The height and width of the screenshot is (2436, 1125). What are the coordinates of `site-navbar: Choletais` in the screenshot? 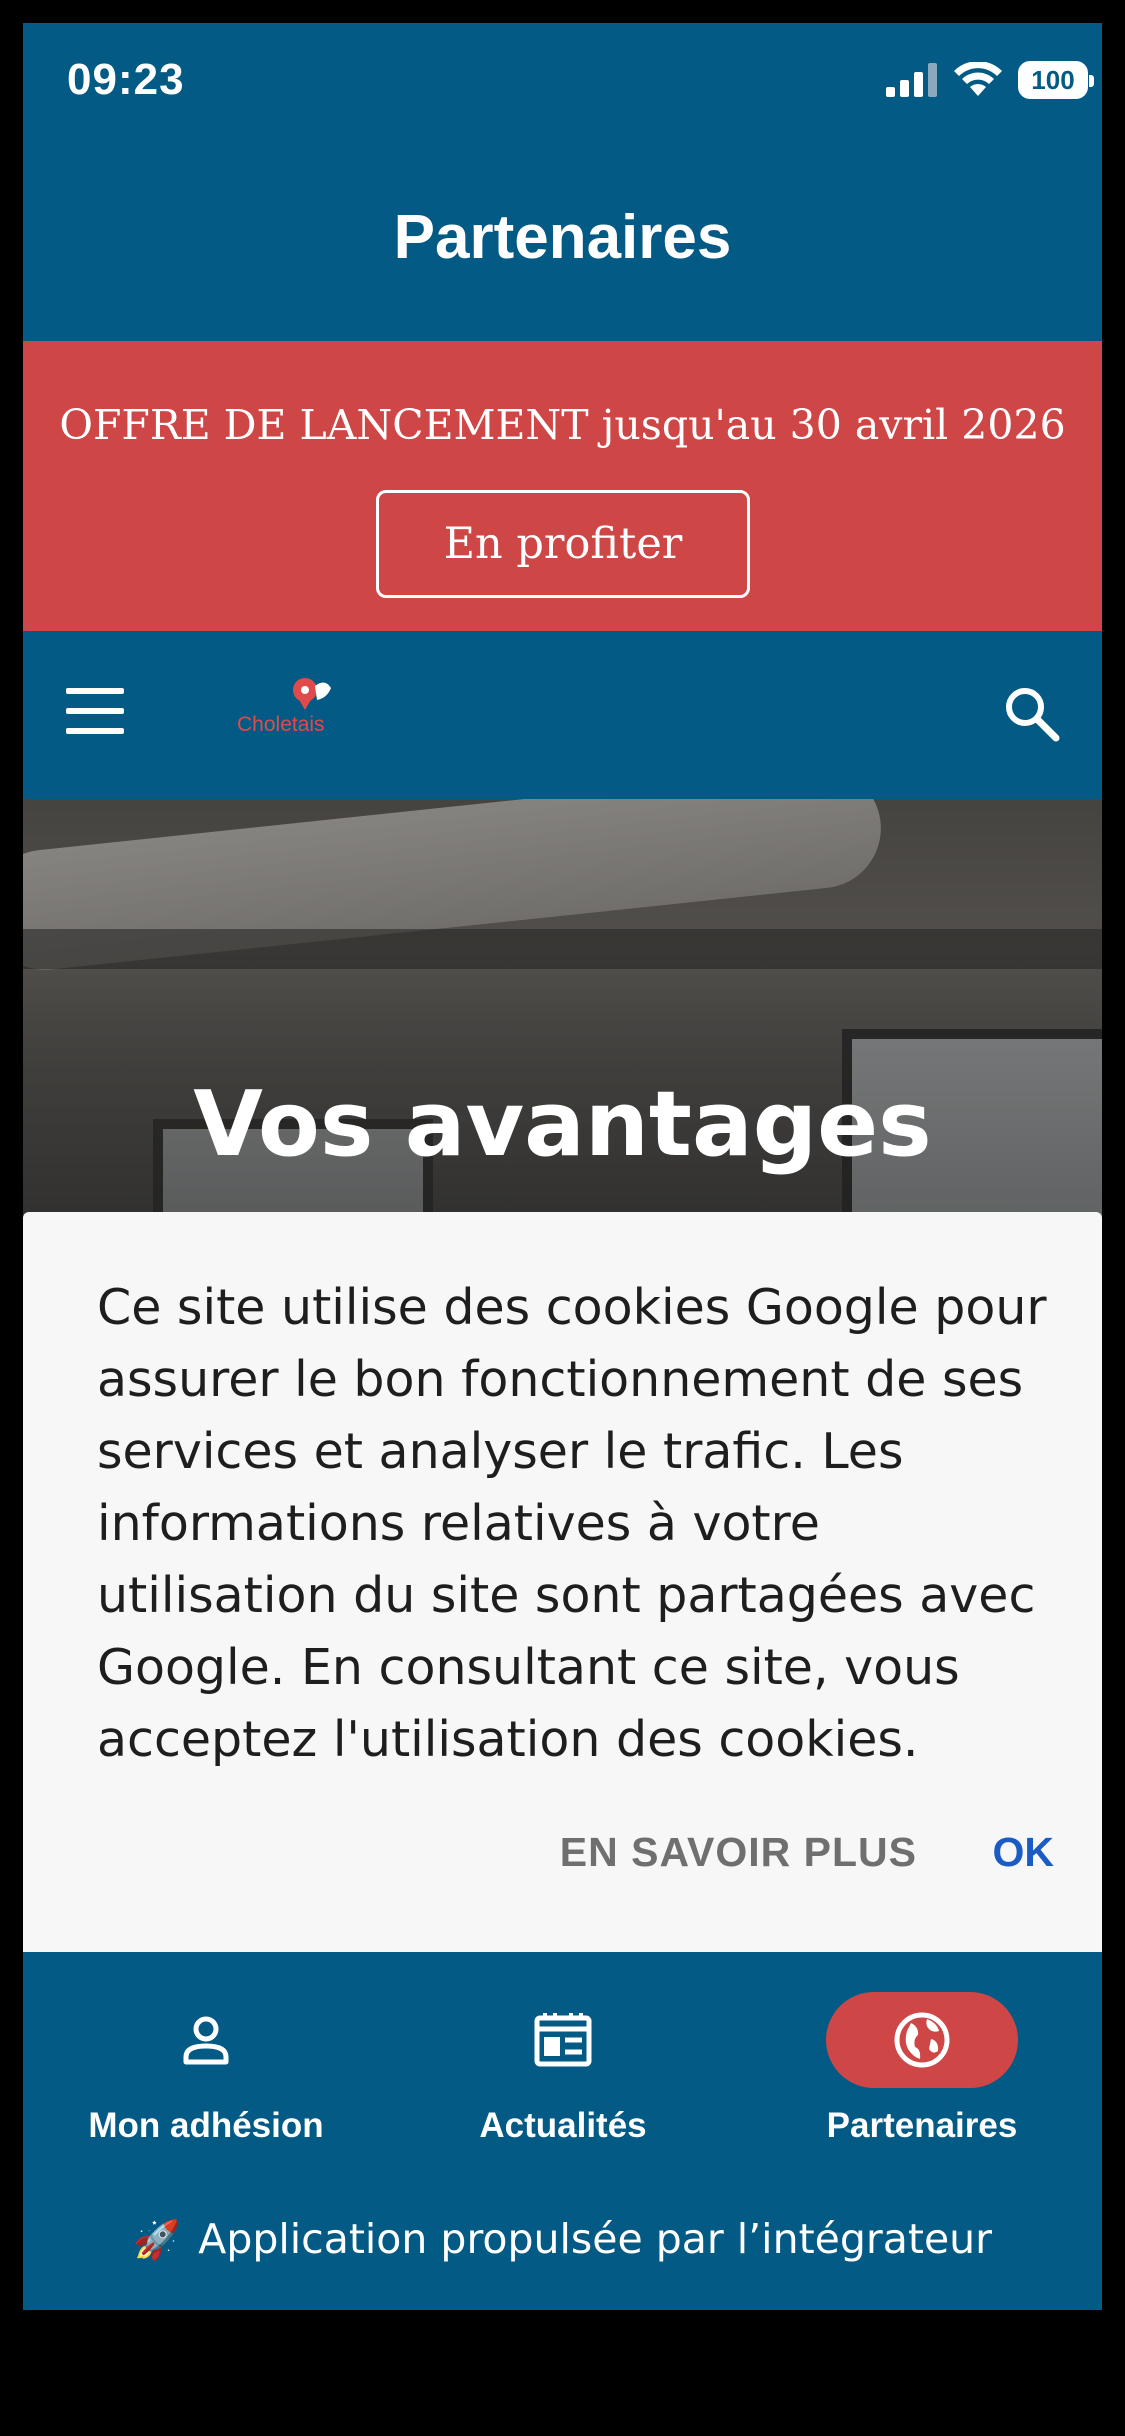 It's located at (562, 715).